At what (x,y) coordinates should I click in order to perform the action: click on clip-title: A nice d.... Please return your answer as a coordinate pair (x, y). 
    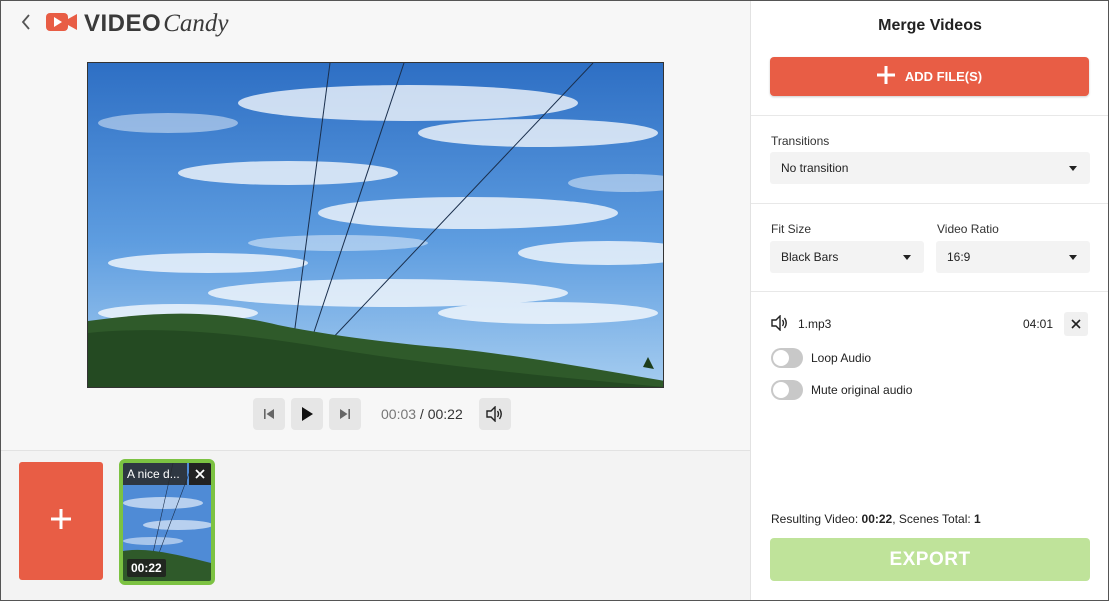
    Looking at the image, I should click on (155, 474).